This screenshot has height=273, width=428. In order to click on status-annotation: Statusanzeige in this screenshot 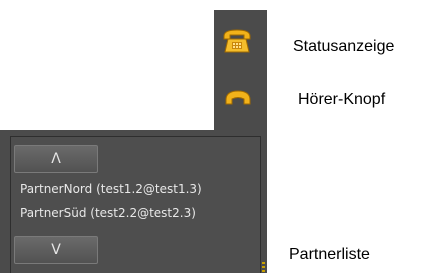, I will do `click(344, 46)`.